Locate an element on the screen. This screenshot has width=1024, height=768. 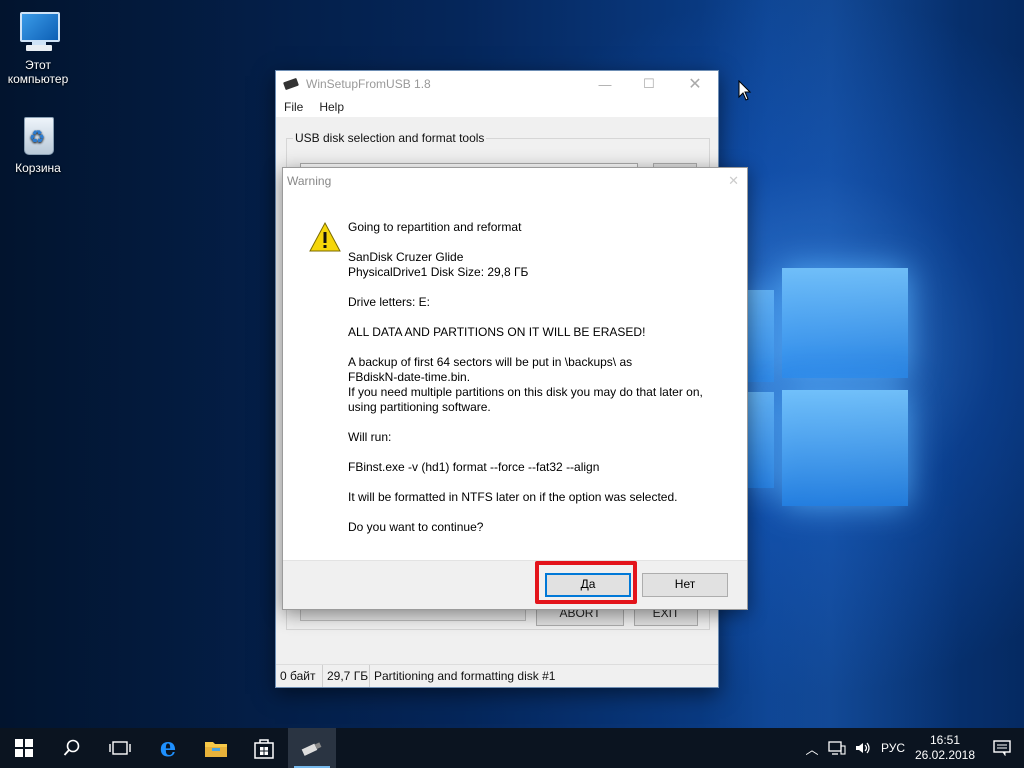
status-disk-size: 29,7 ГБ is located at coordinates (346, 676).